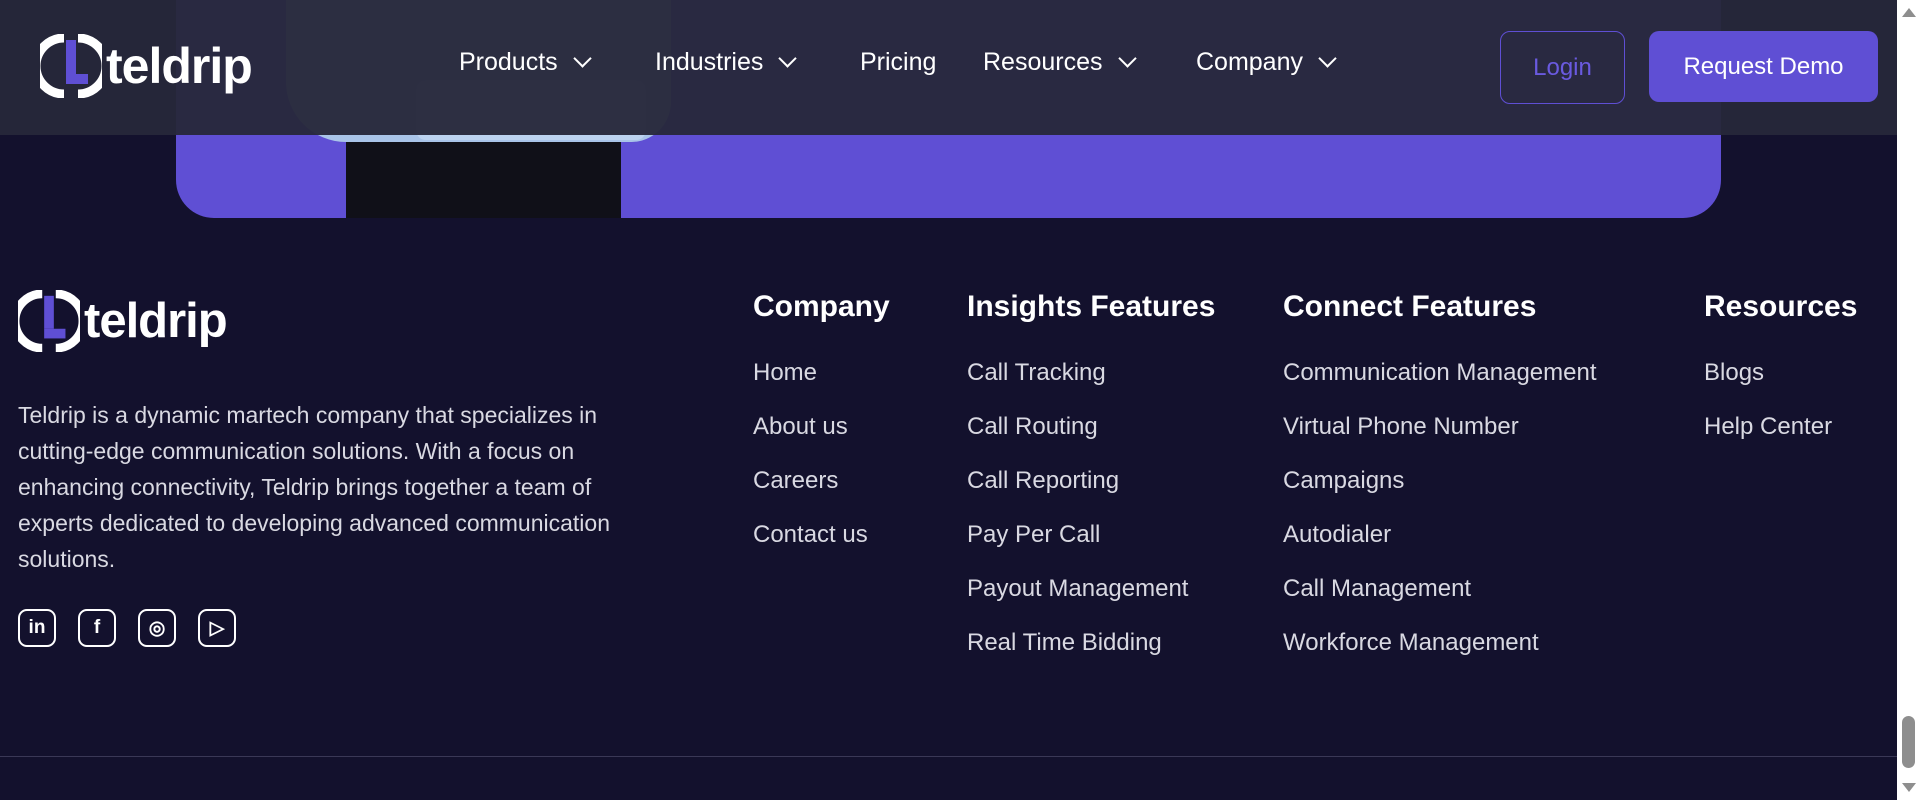 Image resolution: width=1920 pixels, height=800 pixels. I want to click on social-links: in f ◎ ▷, so click(127, 628).